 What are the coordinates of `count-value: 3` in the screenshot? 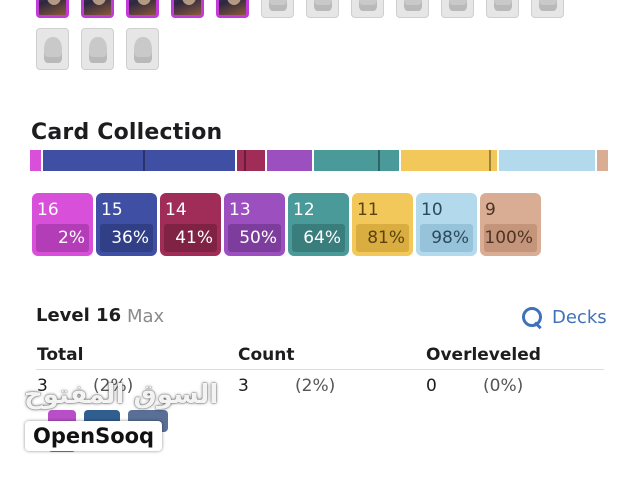 It's located at (243, 386).